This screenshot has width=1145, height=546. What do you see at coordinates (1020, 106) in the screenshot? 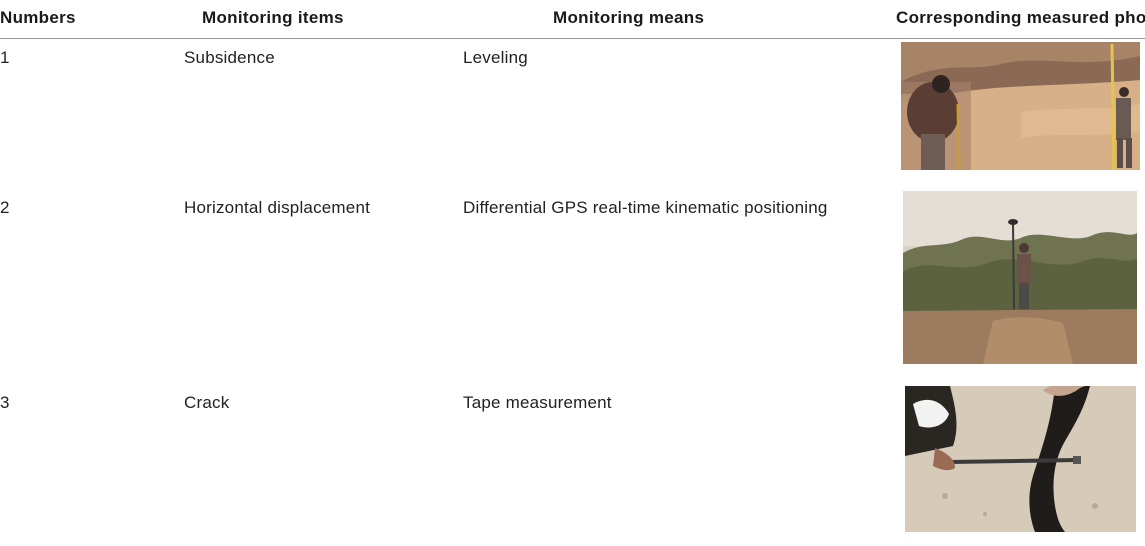
I see `leveling-photo` at bounding box center [1020, 106].